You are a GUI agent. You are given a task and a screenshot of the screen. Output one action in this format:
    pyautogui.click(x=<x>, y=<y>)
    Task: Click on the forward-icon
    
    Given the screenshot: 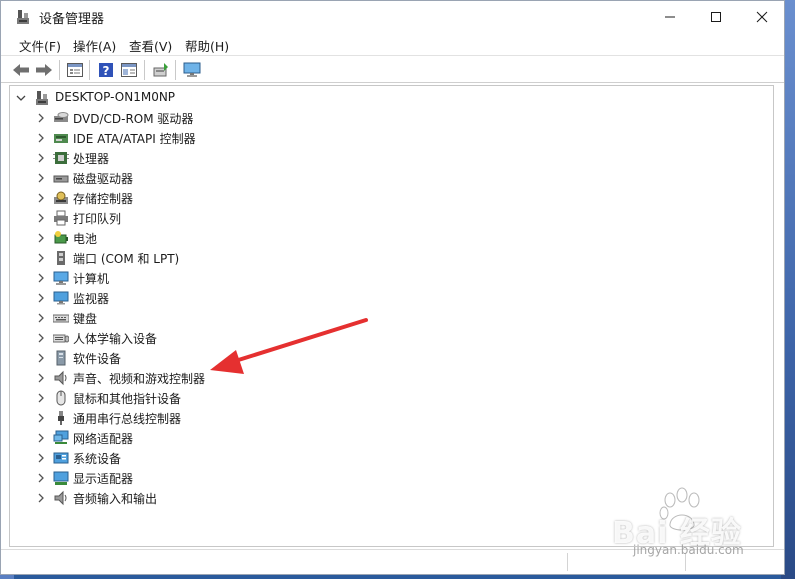 What is the action you would take?
    pyautogui.click(x=44, y=70)
    